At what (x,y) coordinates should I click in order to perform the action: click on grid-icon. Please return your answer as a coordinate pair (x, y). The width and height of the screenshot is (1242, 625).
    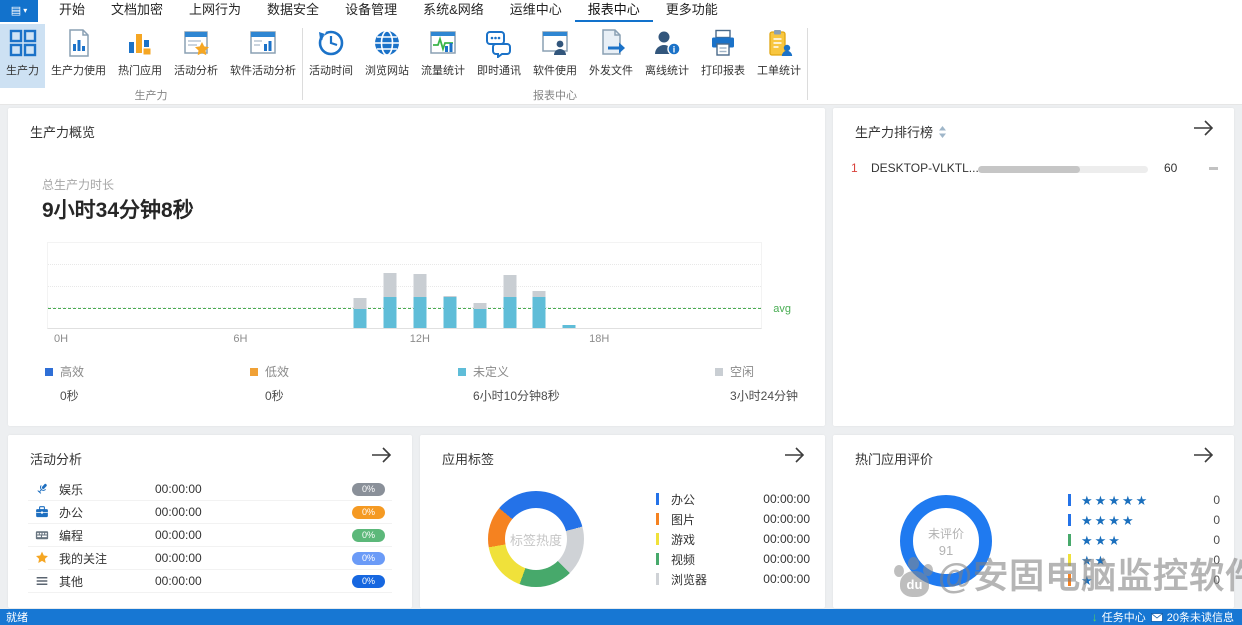
    Looking at the image, I should click on (22, 43).